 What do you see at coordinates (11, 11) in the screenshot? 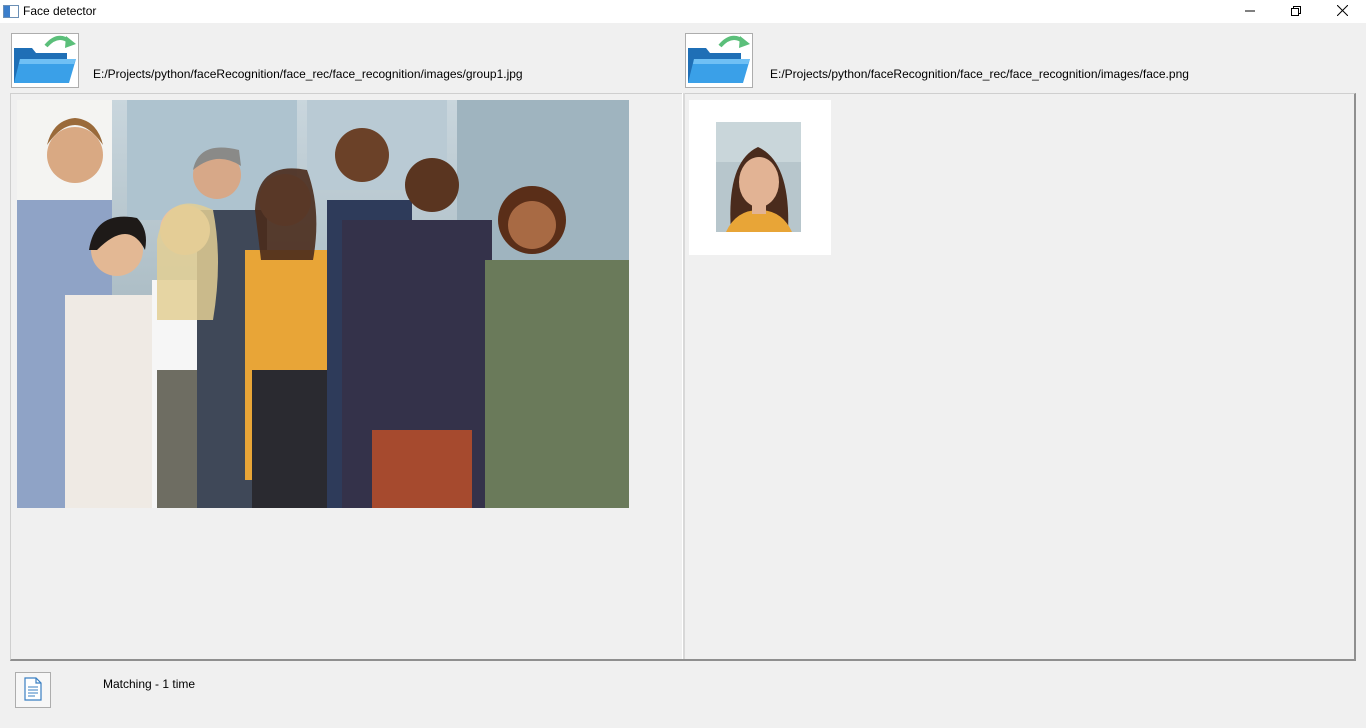
I see `app-window-icon` at bounding box center [11, 11].